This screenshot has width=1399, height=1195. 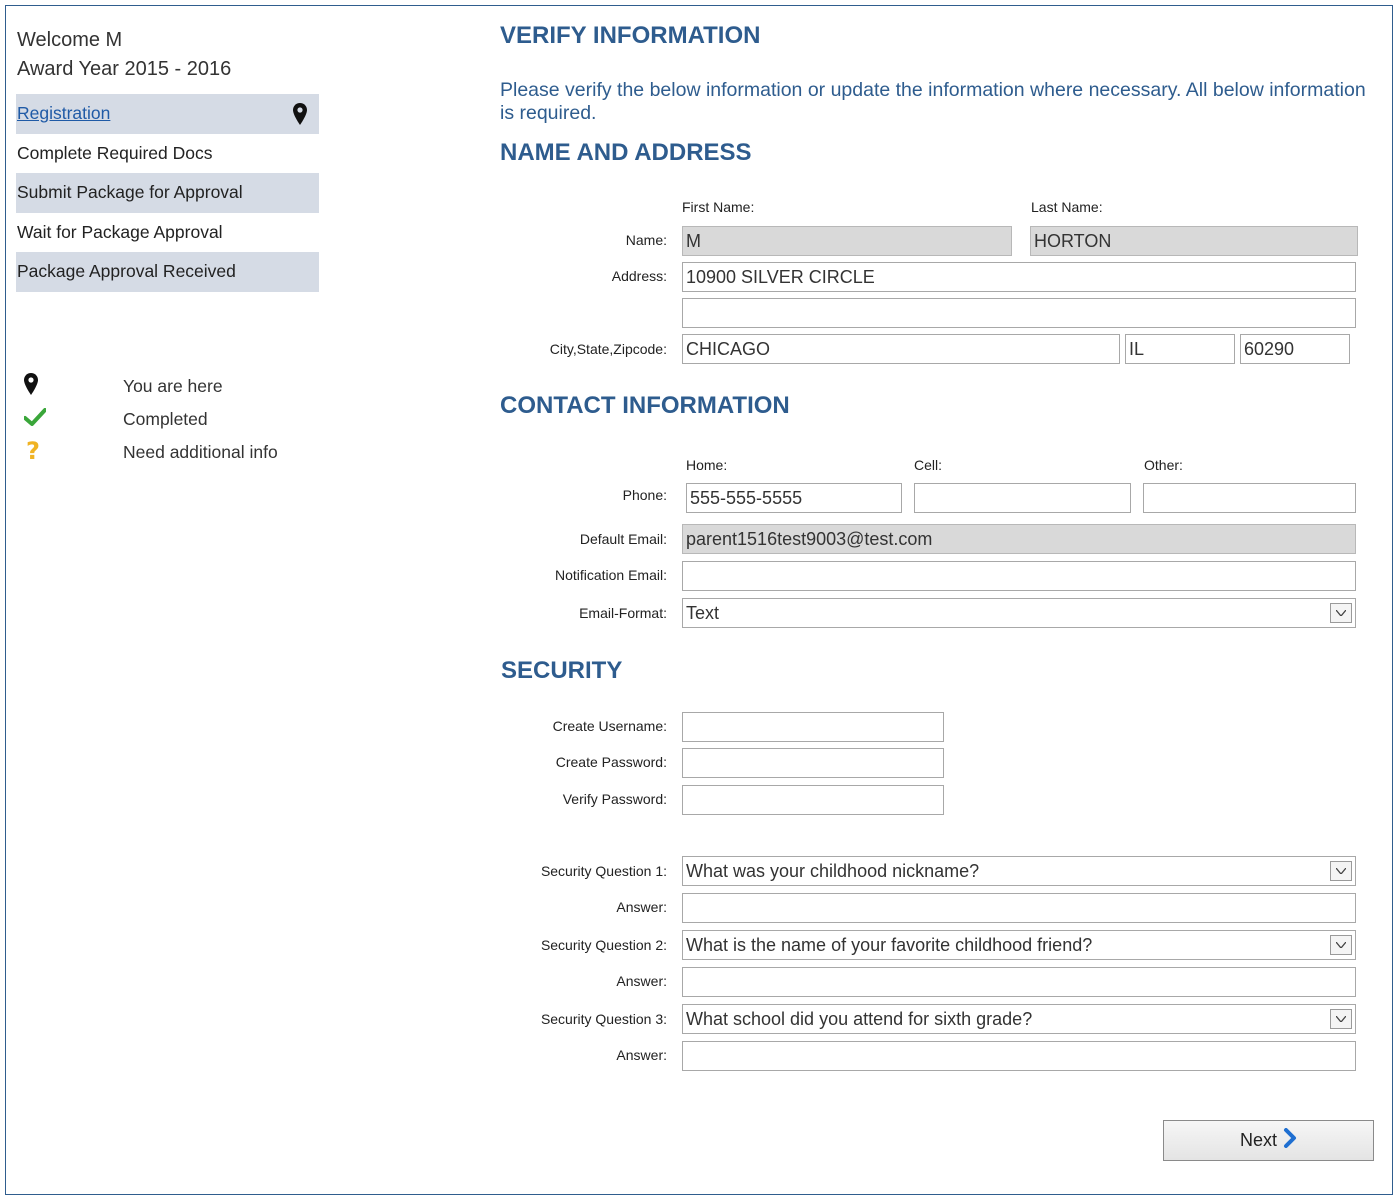 What do you see at coordinates (1019, 613) in the screenshot?
I see `email-format-select: Text` at bounding box center [1019, 613].